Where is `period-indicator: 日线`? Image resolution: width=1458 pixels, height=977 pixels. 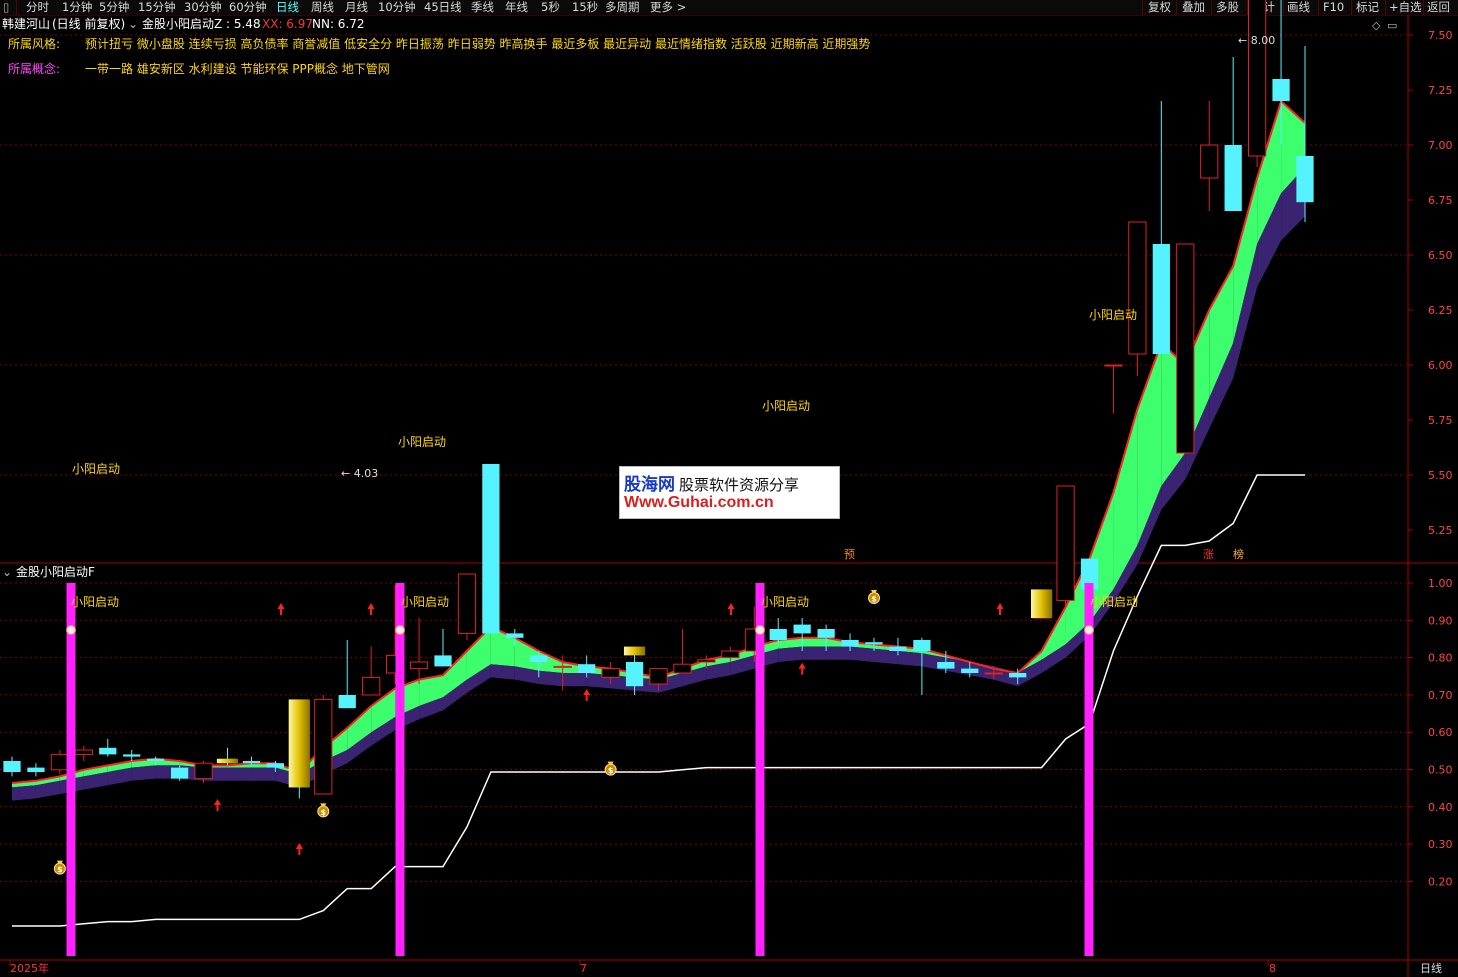
period-indicator: 日线 is located at coordinates (1431, 969).